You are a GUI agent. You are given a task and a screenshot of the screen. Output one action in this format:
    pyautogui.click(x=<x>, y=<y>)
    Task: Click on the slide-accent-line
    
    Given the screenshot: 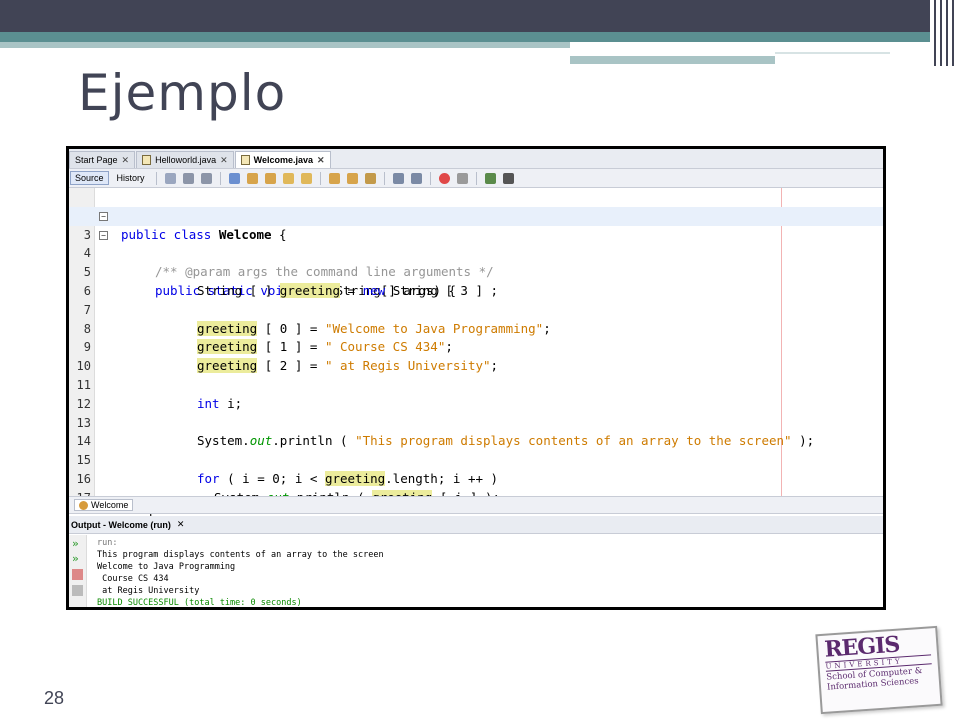 What is the action you would take?
    pyautogui.click(x=285, y=45)
    